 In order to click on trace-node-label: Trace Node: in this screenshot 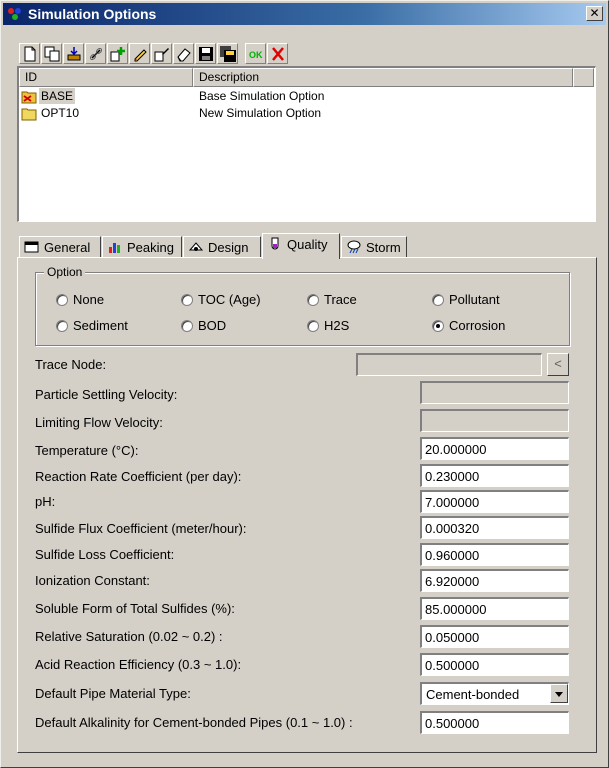, I will do `click(71, 364)`.